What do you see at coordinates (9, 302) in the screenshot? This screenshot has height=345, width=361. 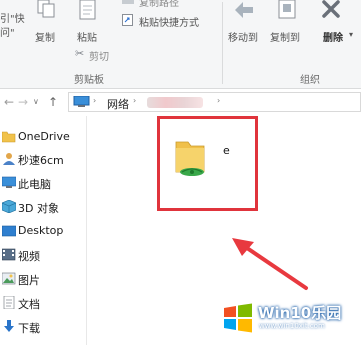 I see `documents-icon` at bounding box center [9, 302].